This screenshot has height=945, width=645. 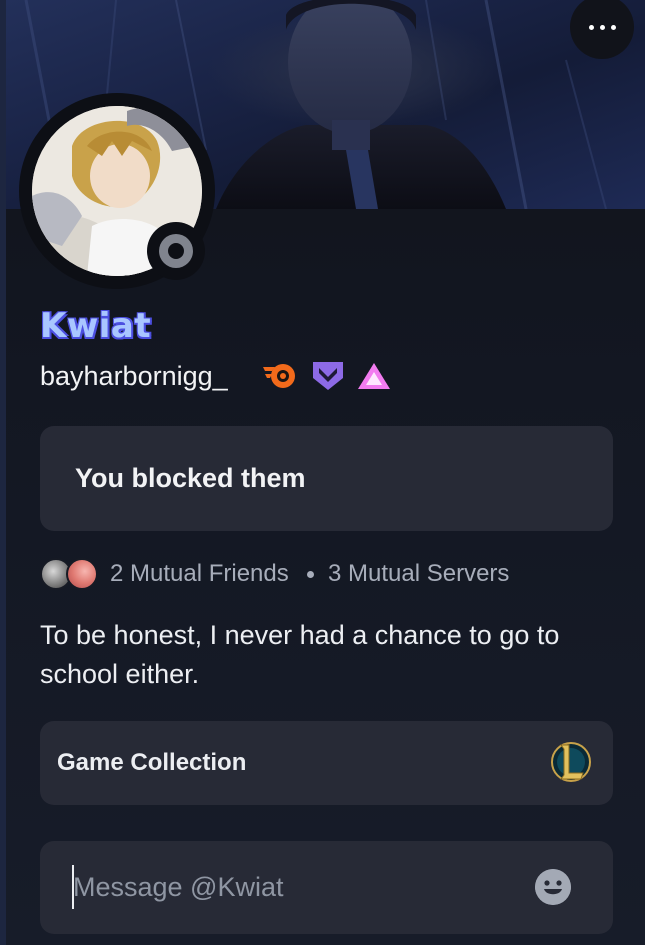 I want to click on blocked-text: You blocked them, so click(x=190, y=478).